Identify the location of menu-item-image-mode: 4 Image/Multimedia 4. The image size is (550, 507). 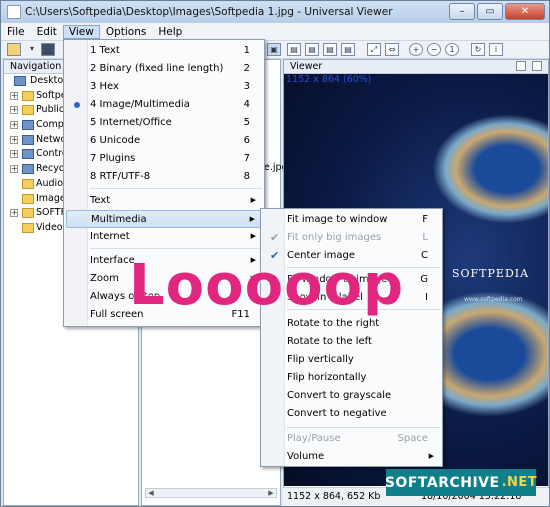
(164, 105).